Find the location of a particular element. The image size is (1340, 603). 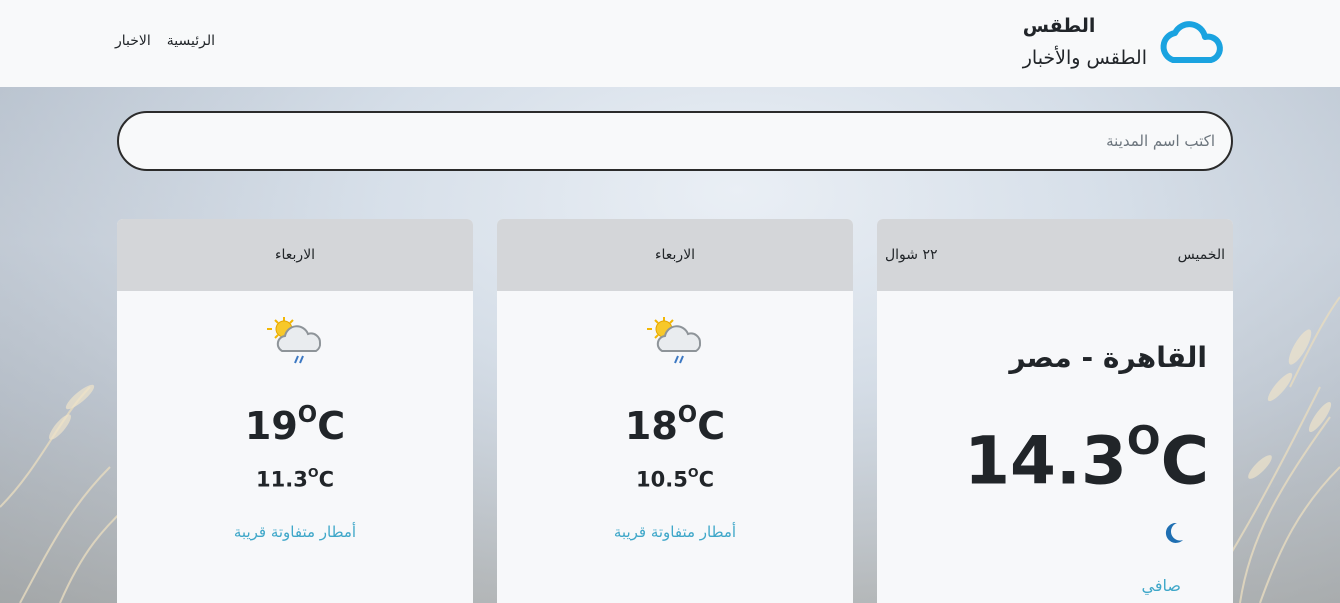

moon-icon is located at coordinates (1174, 532).